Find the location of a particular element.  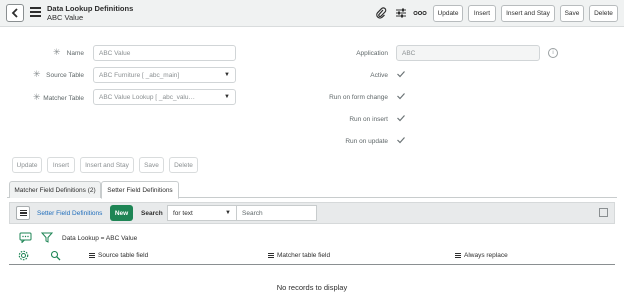

header-insert-button: Insert is located at coordinates (482, 13).